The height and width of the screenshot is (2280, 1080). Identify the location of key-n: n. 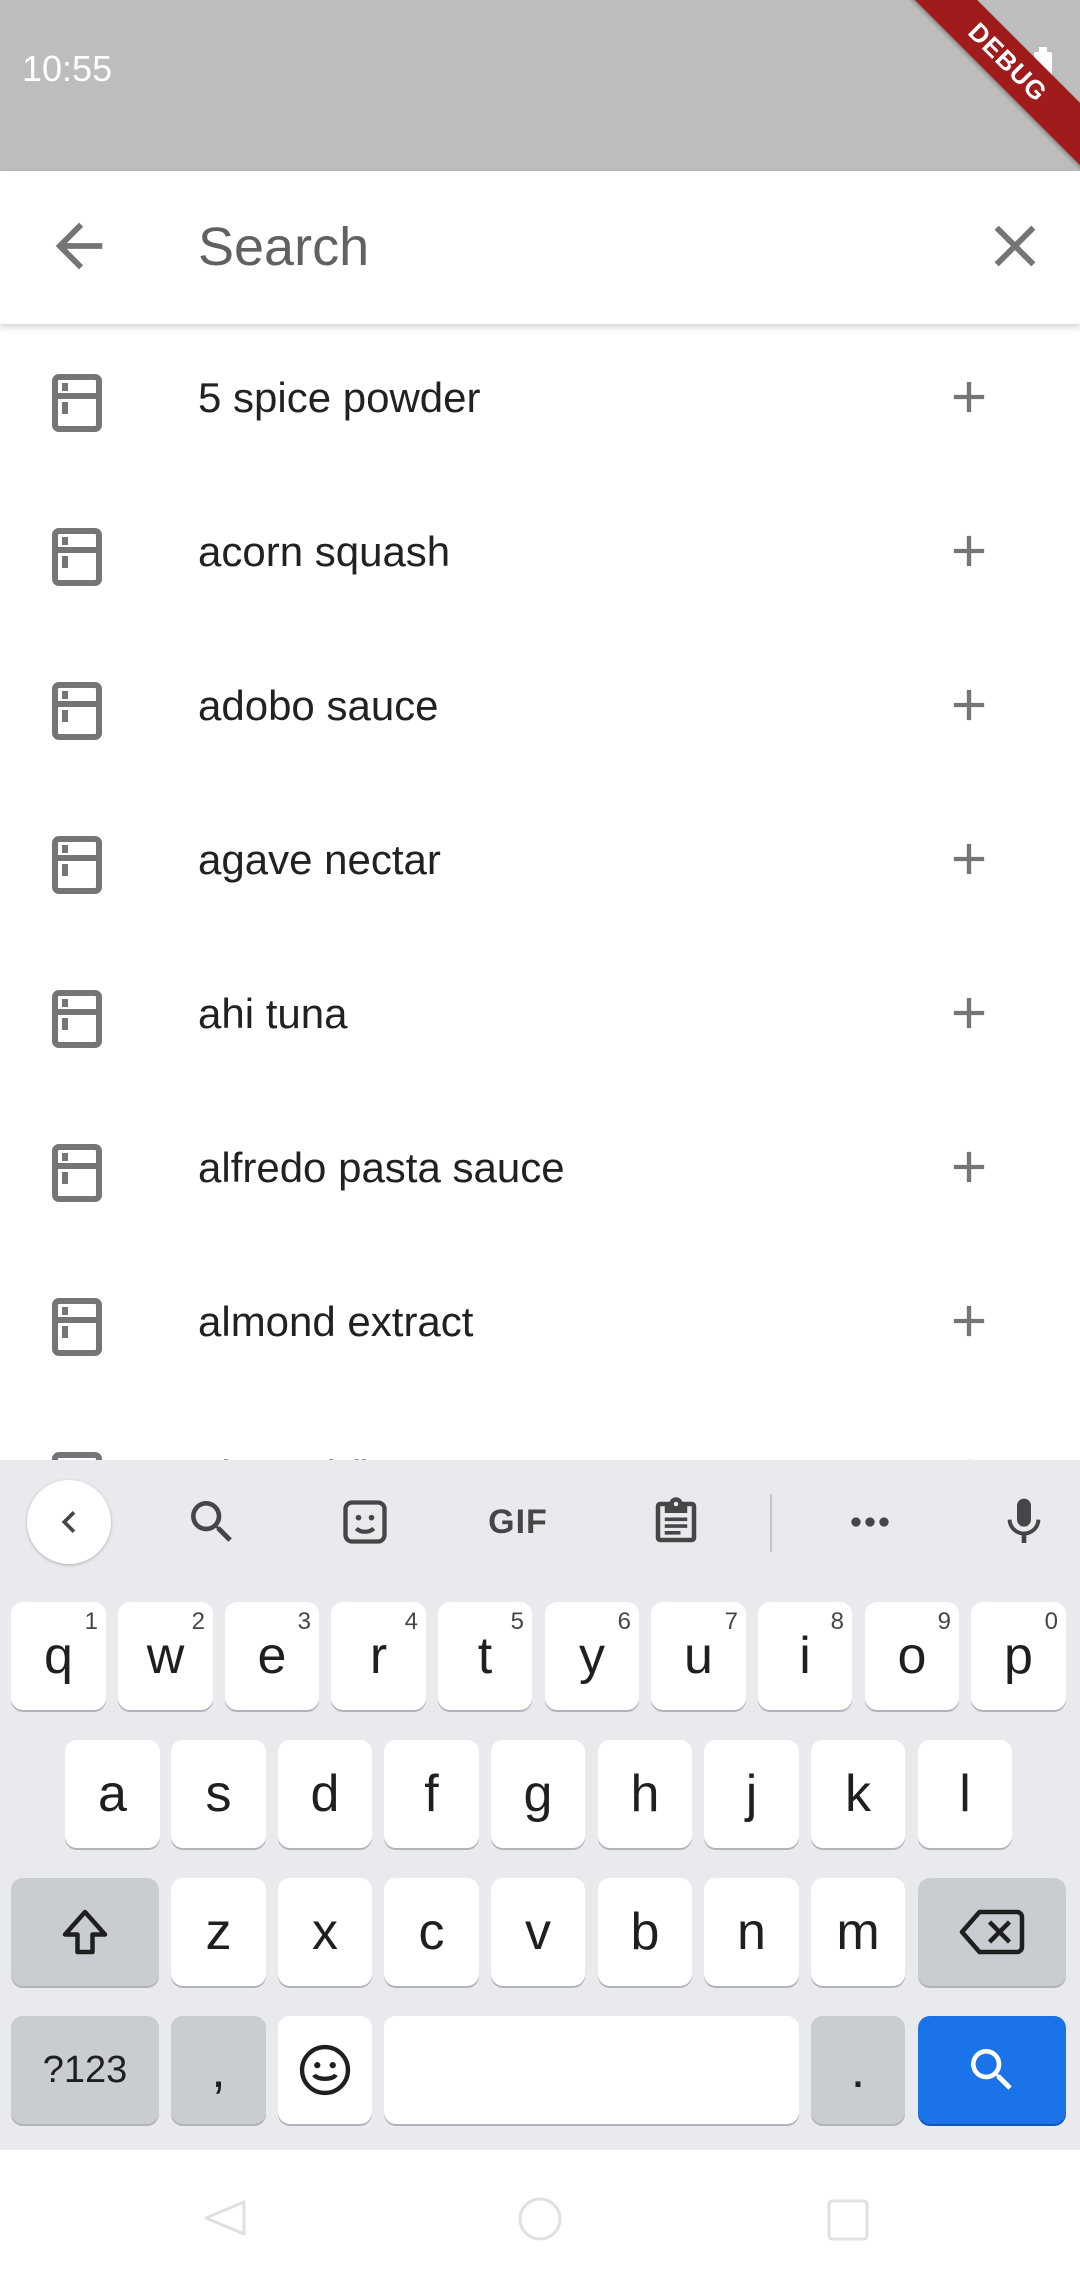
(751, 1932).